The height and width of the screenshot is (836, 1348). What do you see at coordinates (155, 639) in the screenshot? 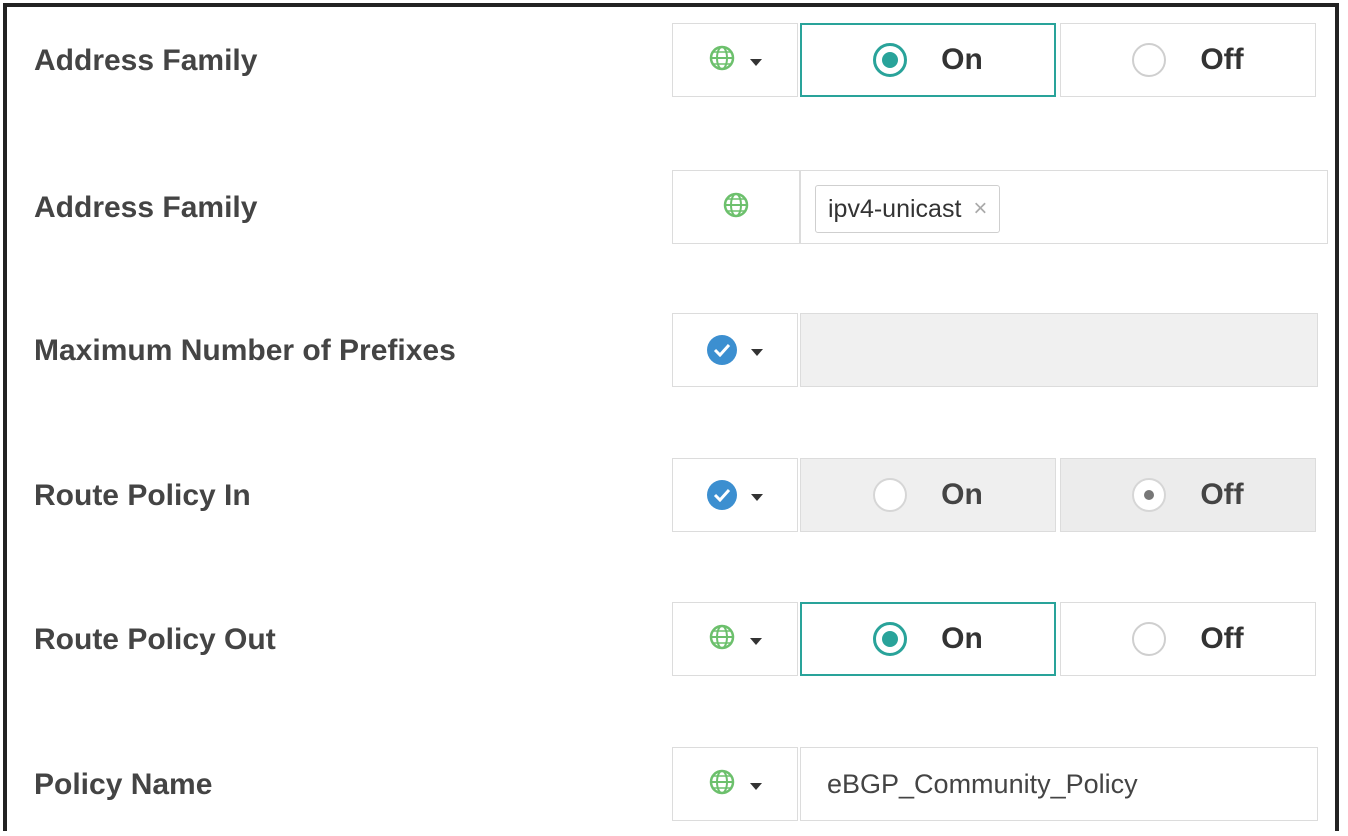
I see `field-label: Route Policy Out` at bounding box center [155, 639].